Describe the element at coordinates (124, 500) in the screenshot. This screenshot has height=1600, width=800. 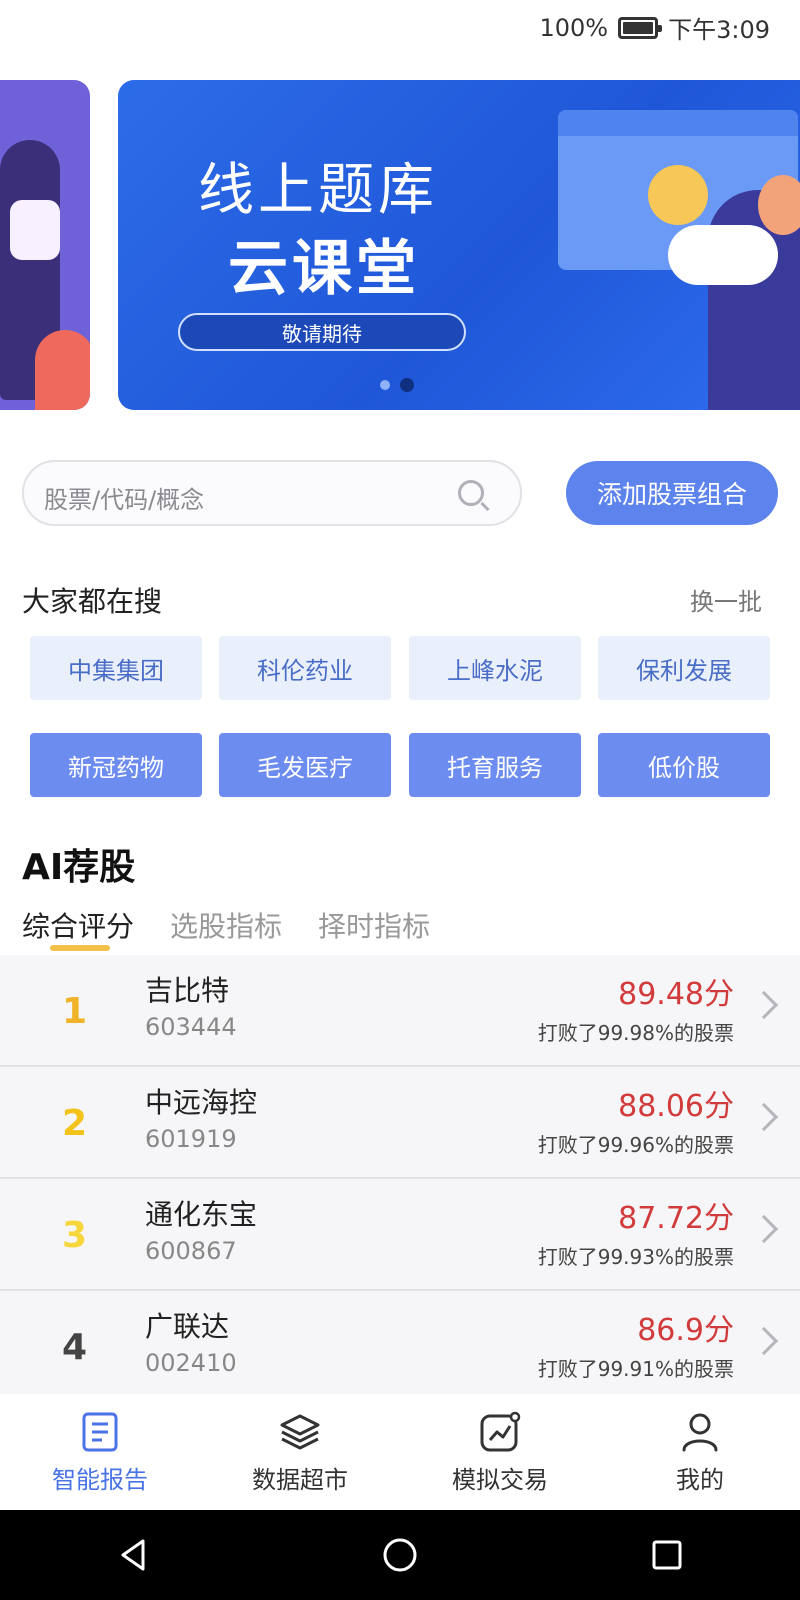
I see `search-placeholder: 股票/代码/概念` at that location.